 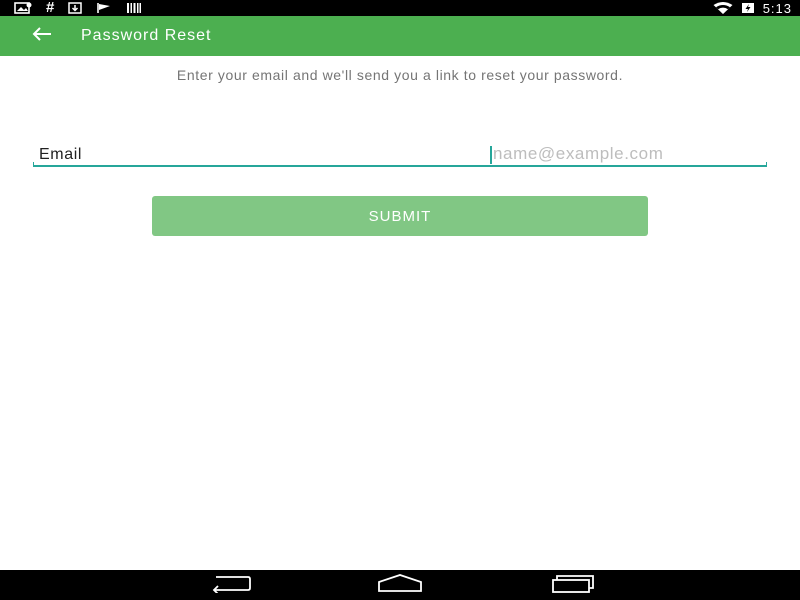 I want to click on system-status: 5:13, so click(x=752, y=8).